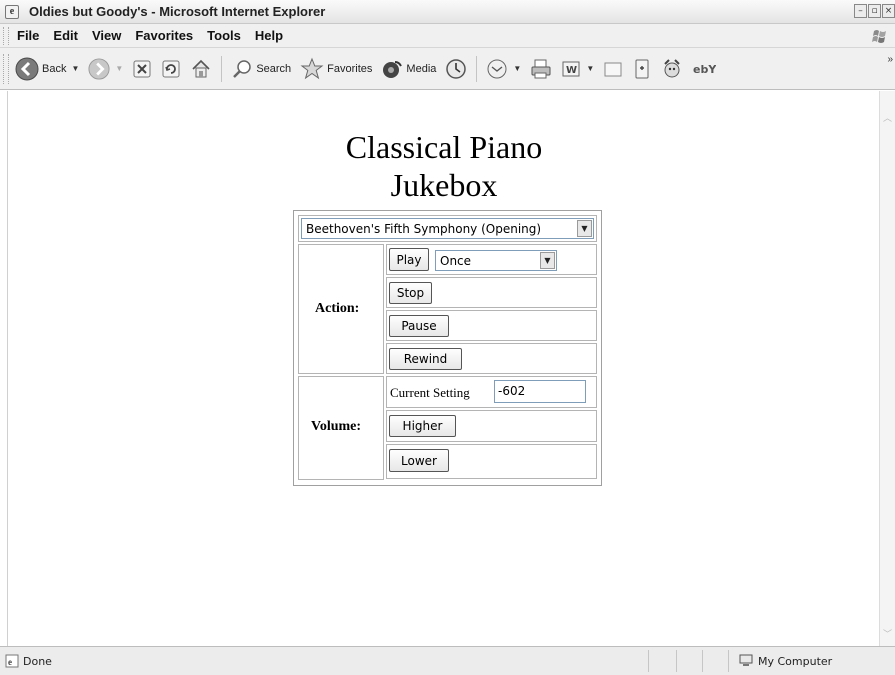 The image size is (895, 675). I want to click on close-icon: ×, so click(888, 11).